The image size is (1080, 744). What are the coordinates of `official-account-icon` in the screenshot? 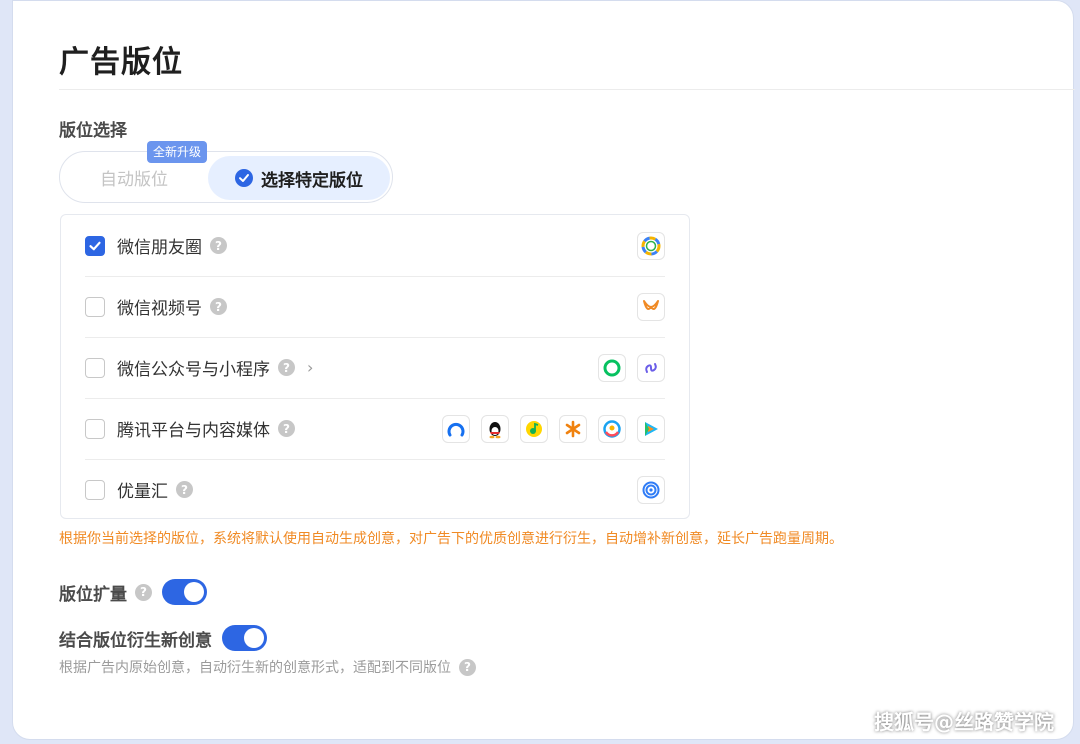 It's located at (612, 367).